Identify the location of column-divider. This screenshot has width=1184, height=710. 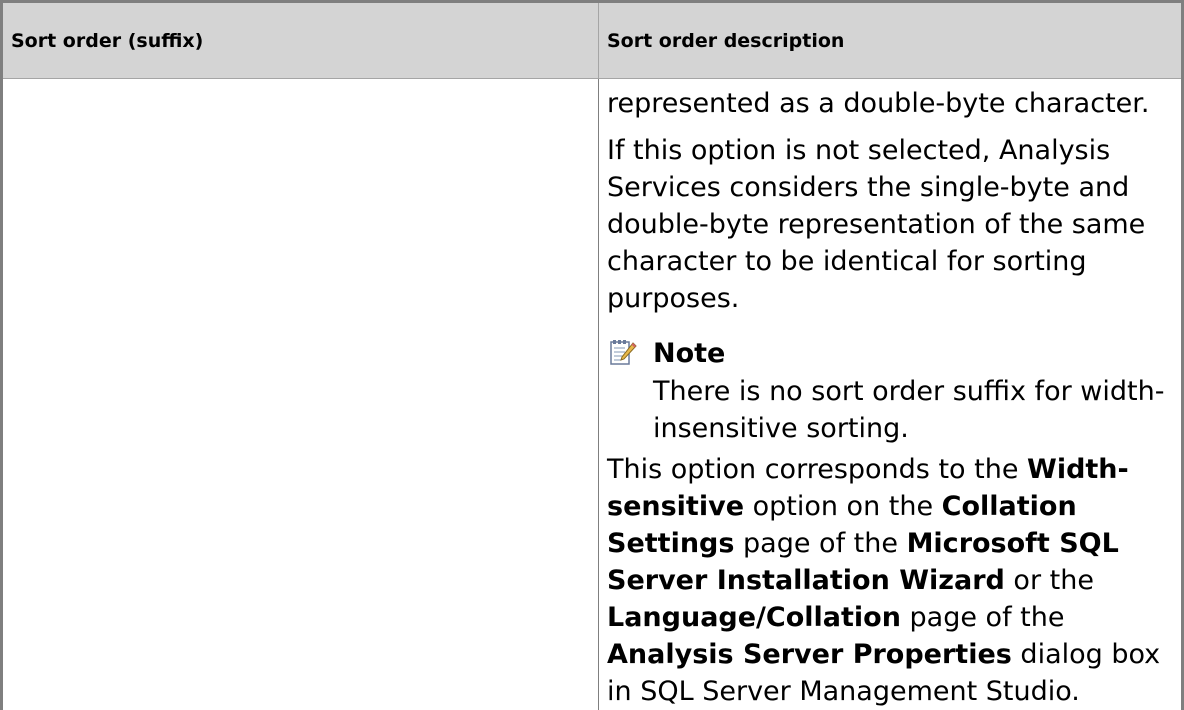
(598, 394).